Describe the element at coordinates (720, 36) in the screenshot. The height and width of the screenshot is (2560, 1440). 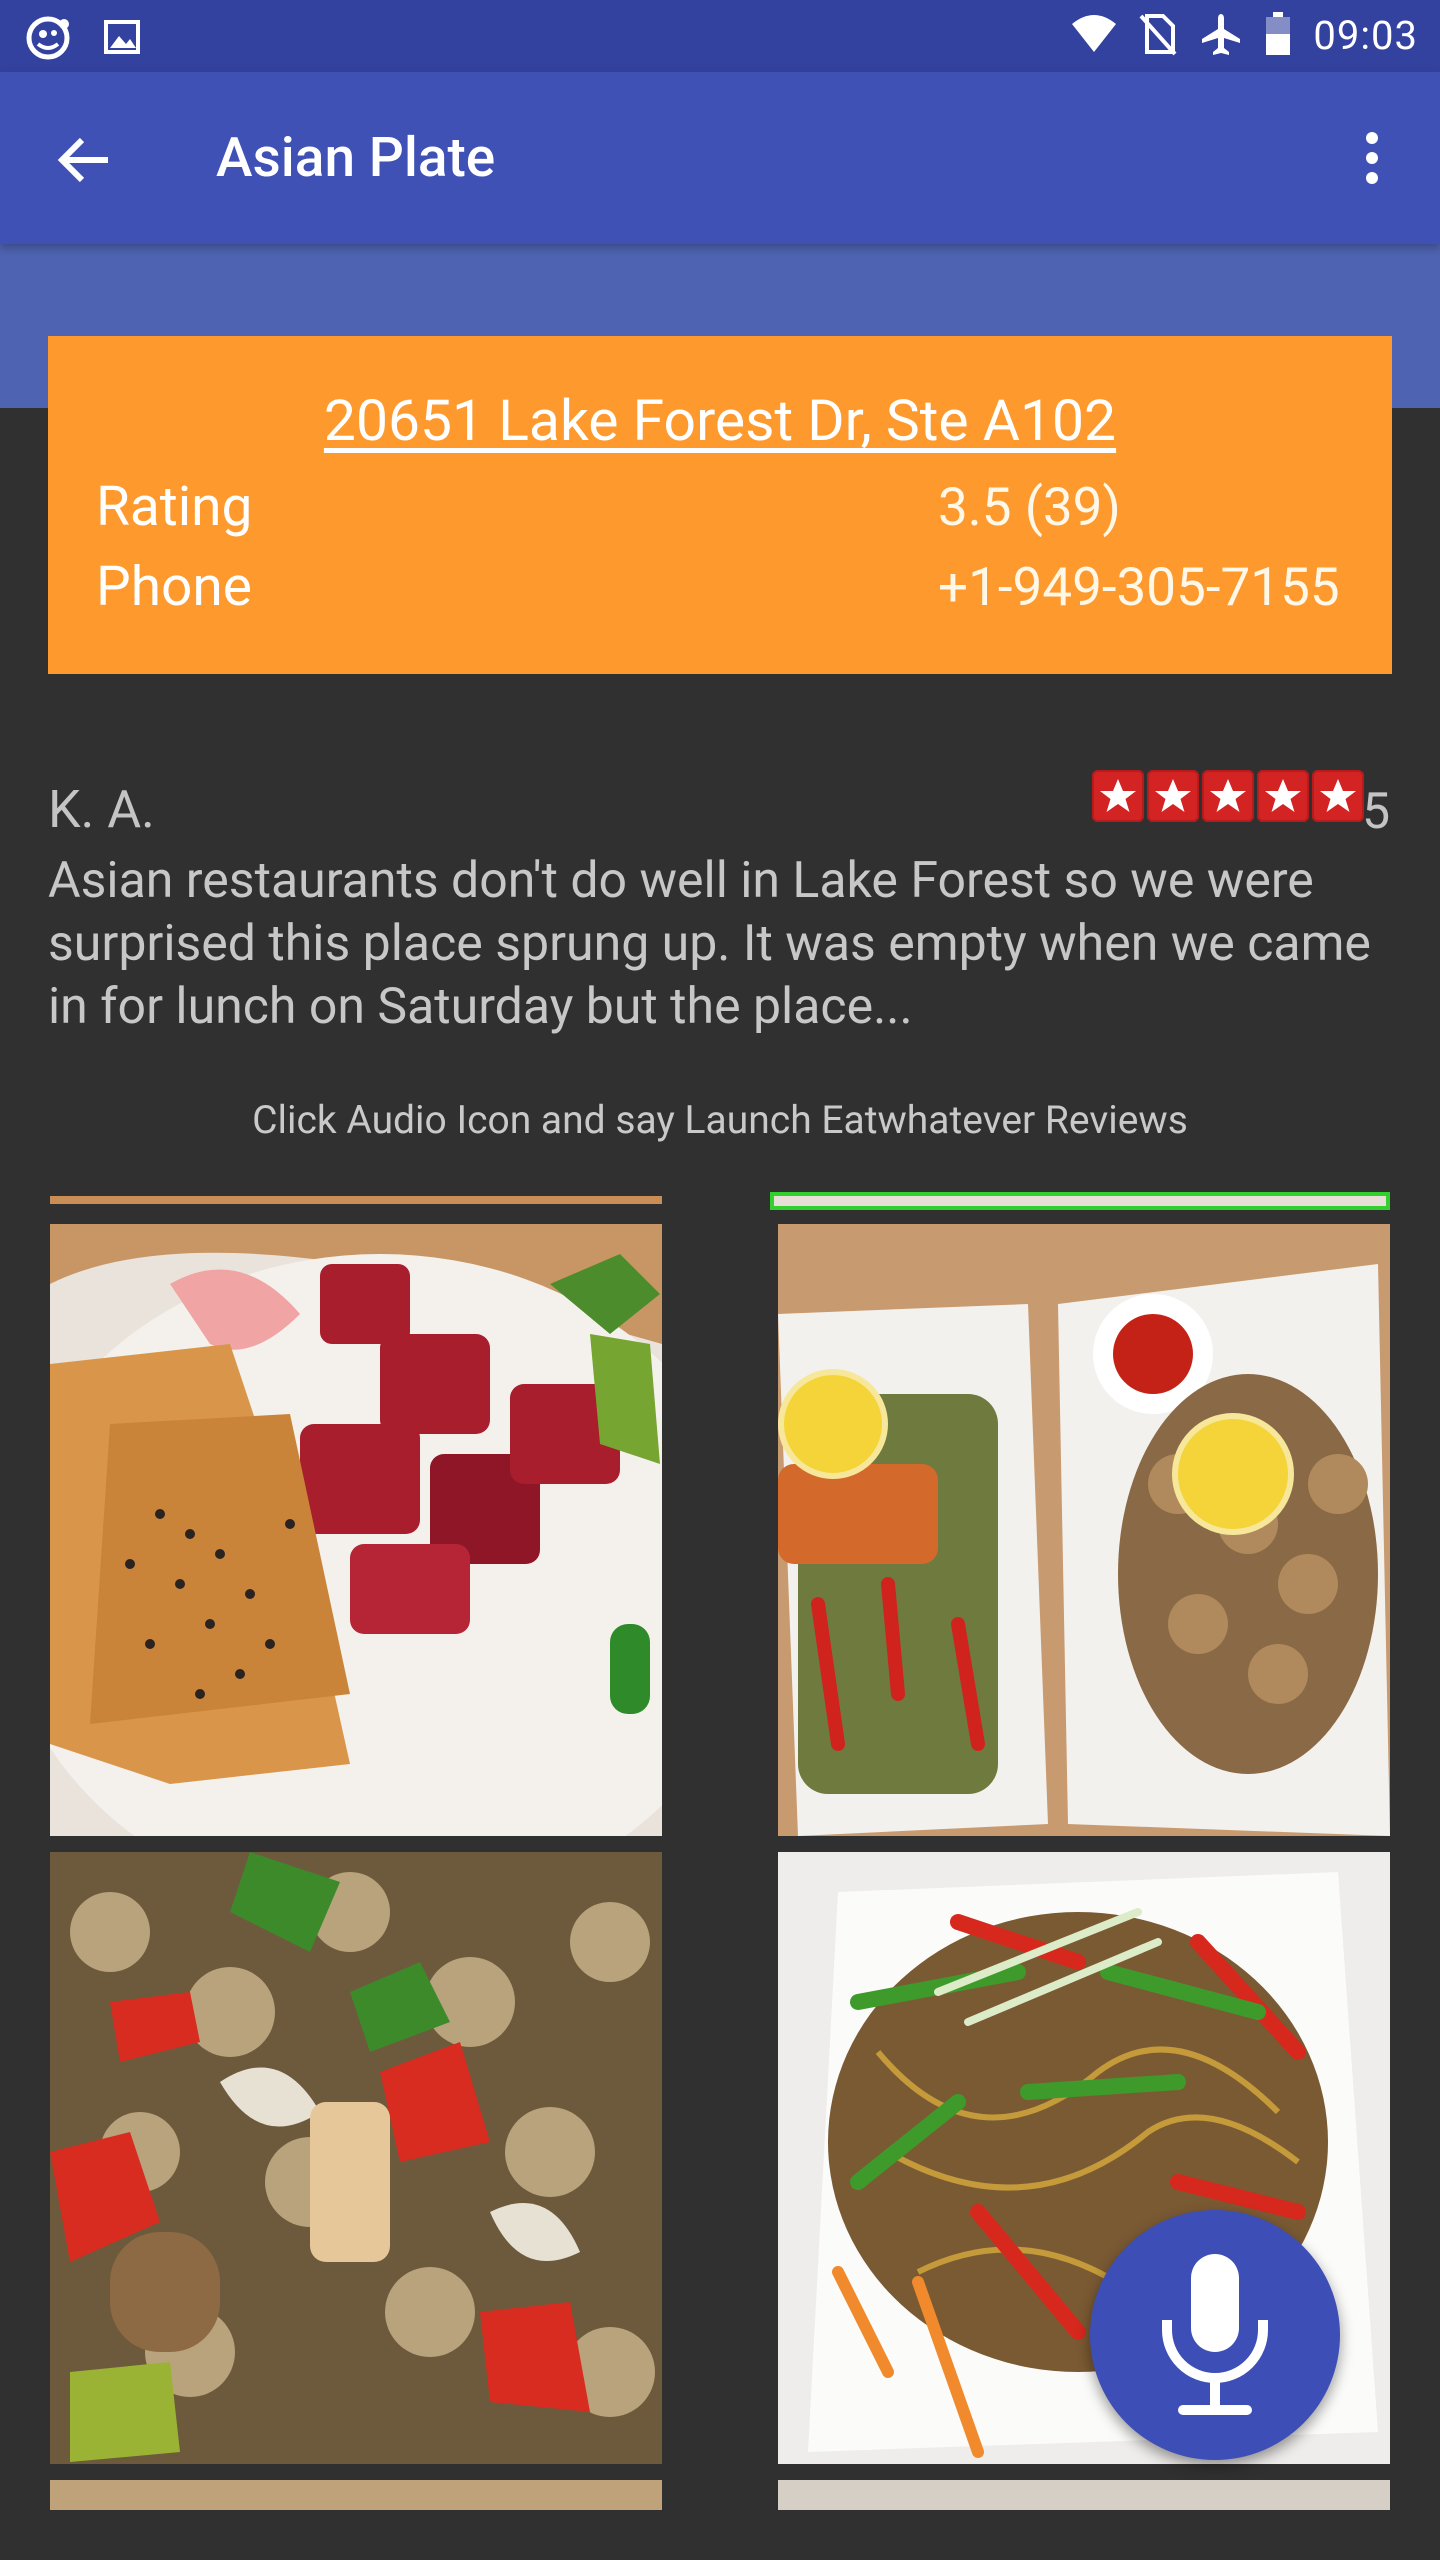
I see `status-bar: 09:03` at that location.